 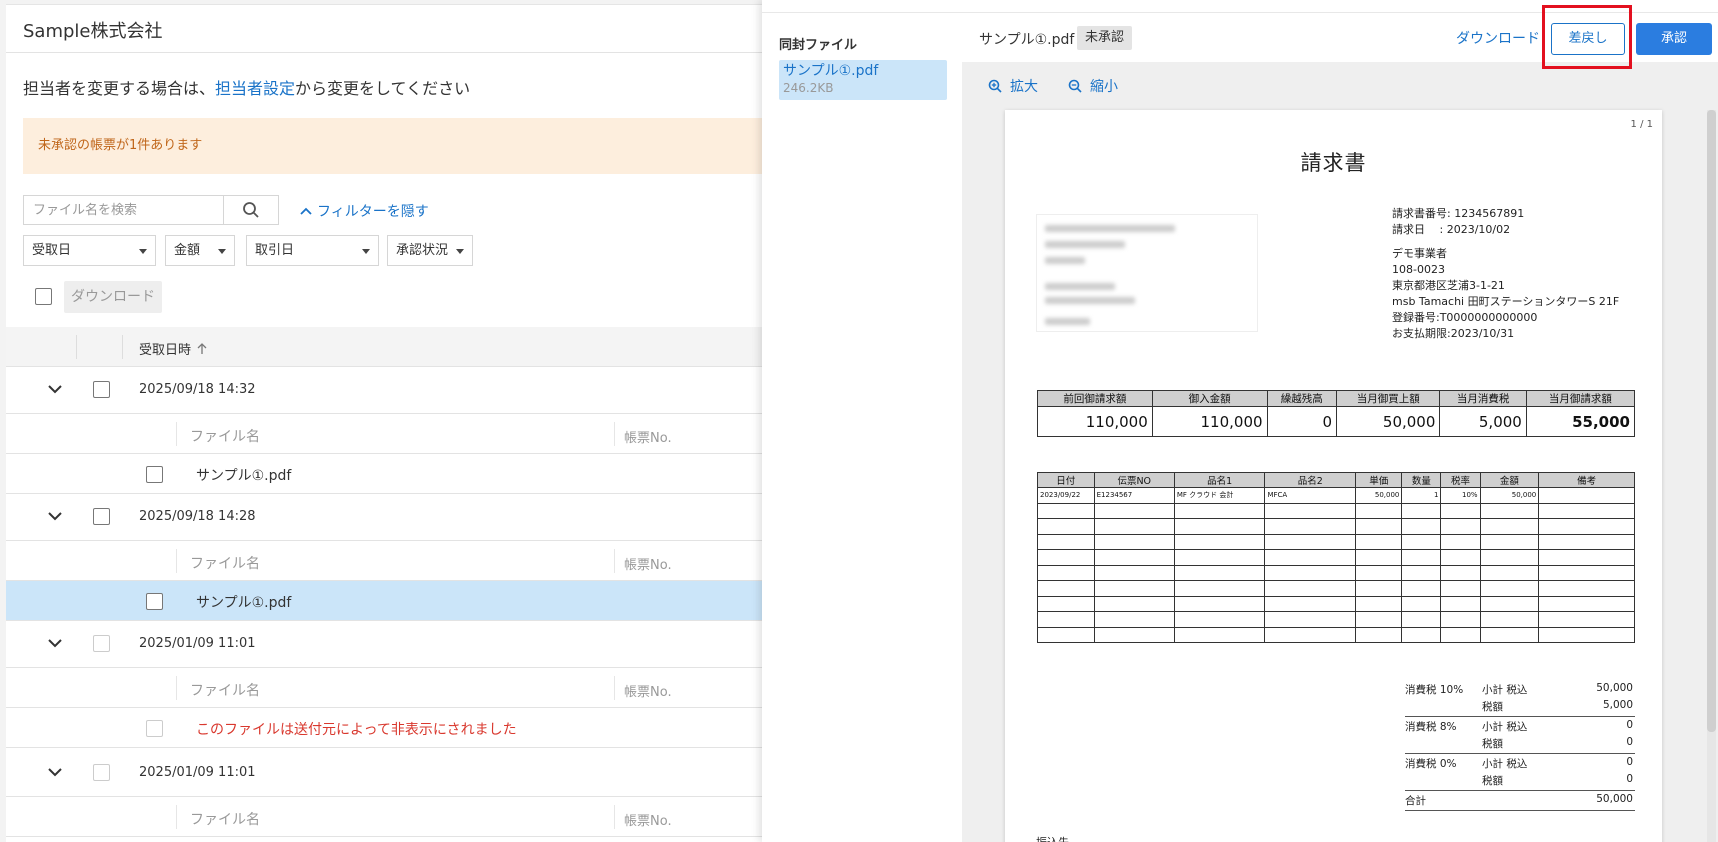 What do you see at coordinates (393, 146) in the screenshot?
I see `unapproved-banner: 未承認の帳票が1件あります` at bounding box center [393, 146].